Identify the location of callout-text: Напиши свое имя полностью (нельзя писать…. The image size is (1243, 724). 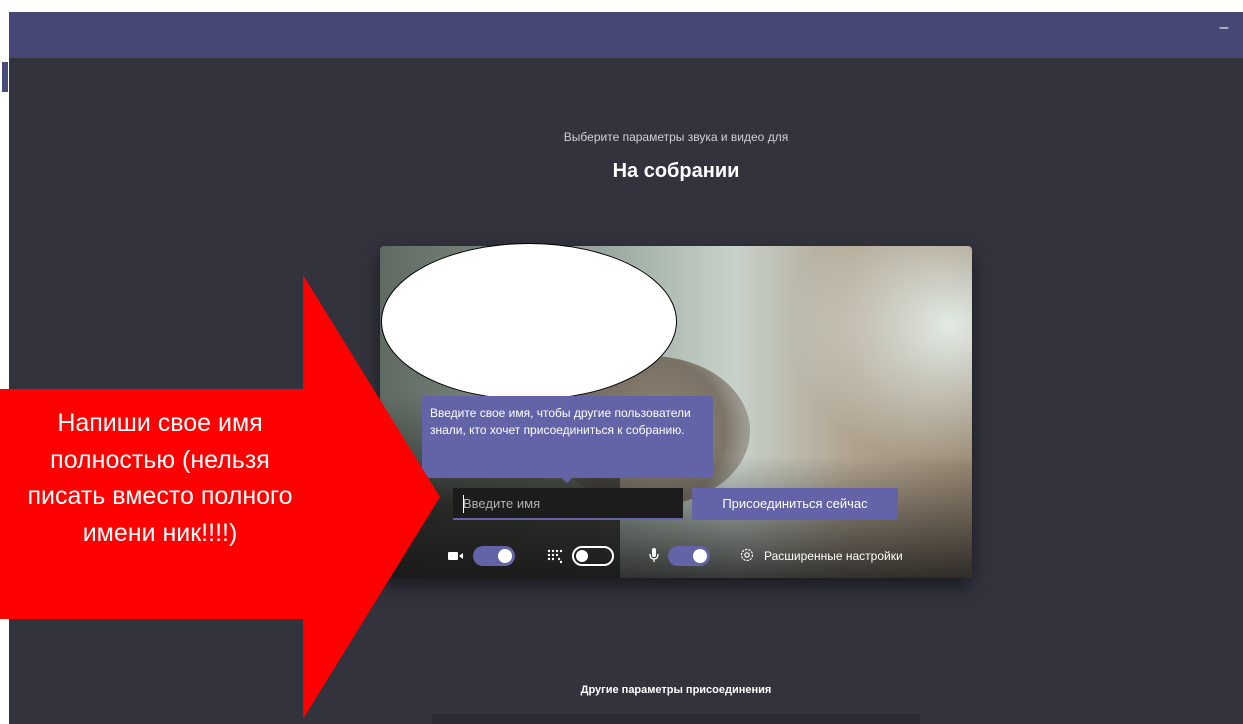
(190, 478).